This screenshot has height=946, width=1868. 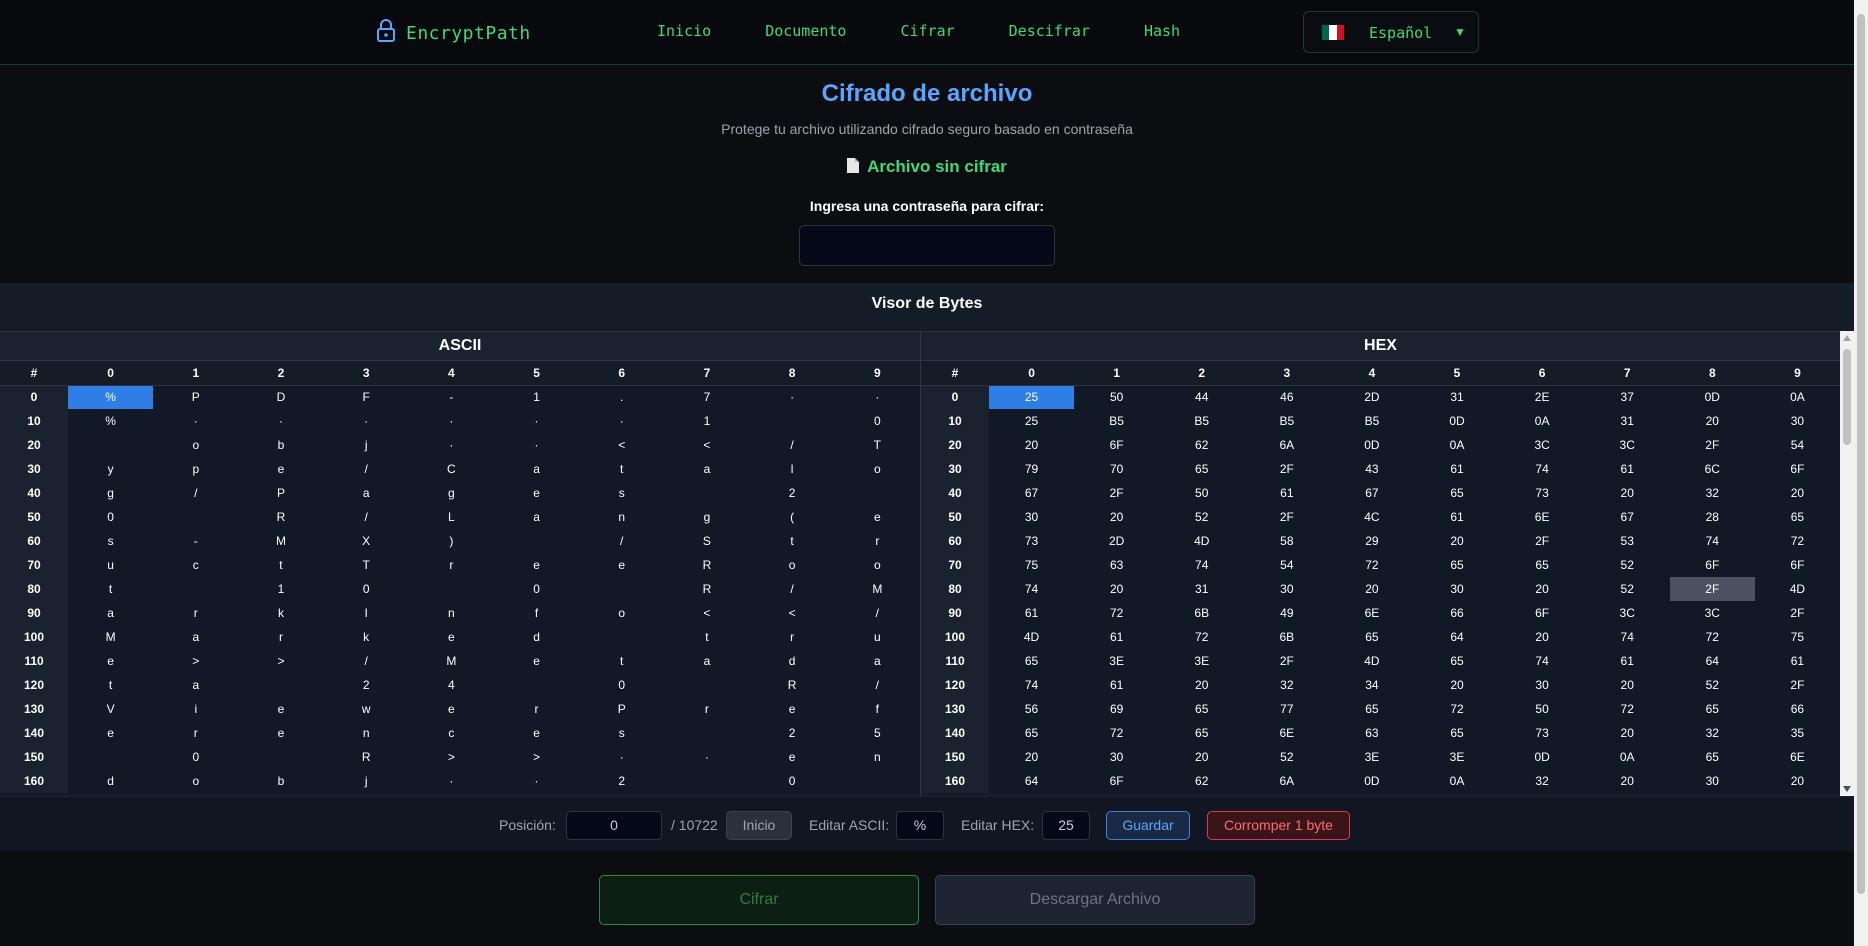 What do you see at coordinates (1032, 685) in the screenshot?
I see `hex-byte-cell: 74` at bounding box center [1032, 685].